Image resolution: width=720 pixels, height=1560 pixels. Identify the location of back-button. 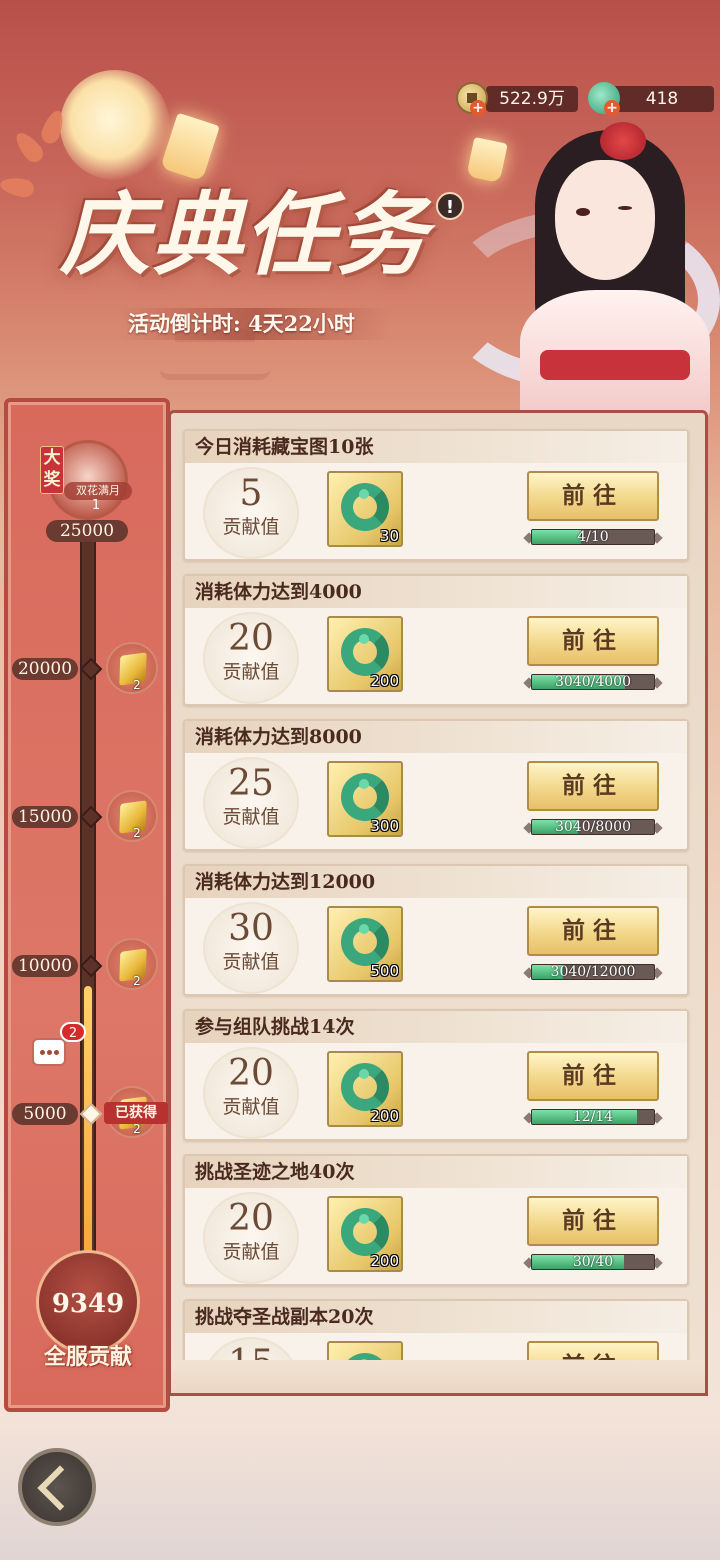
(57, 1487).